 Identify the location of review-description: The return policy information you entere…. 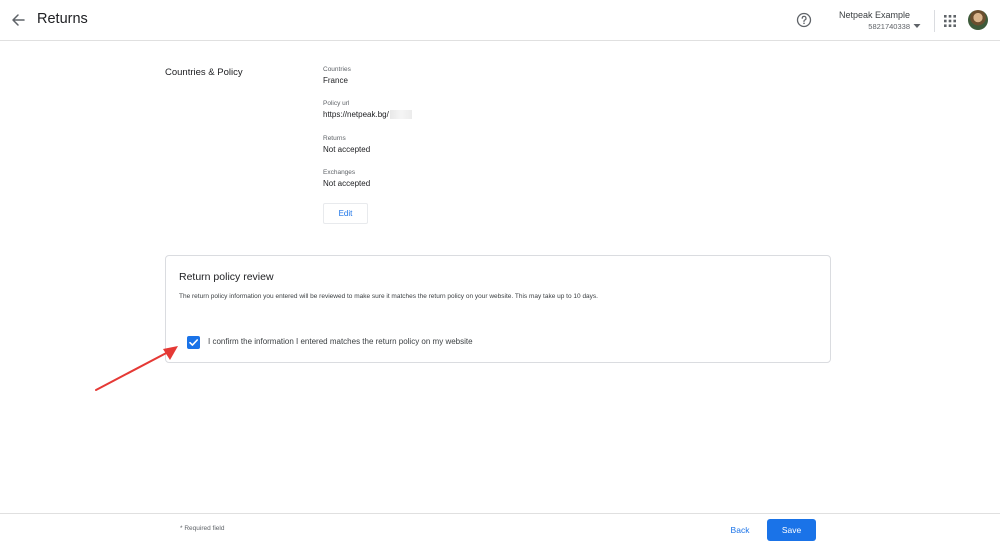
(388, 296).